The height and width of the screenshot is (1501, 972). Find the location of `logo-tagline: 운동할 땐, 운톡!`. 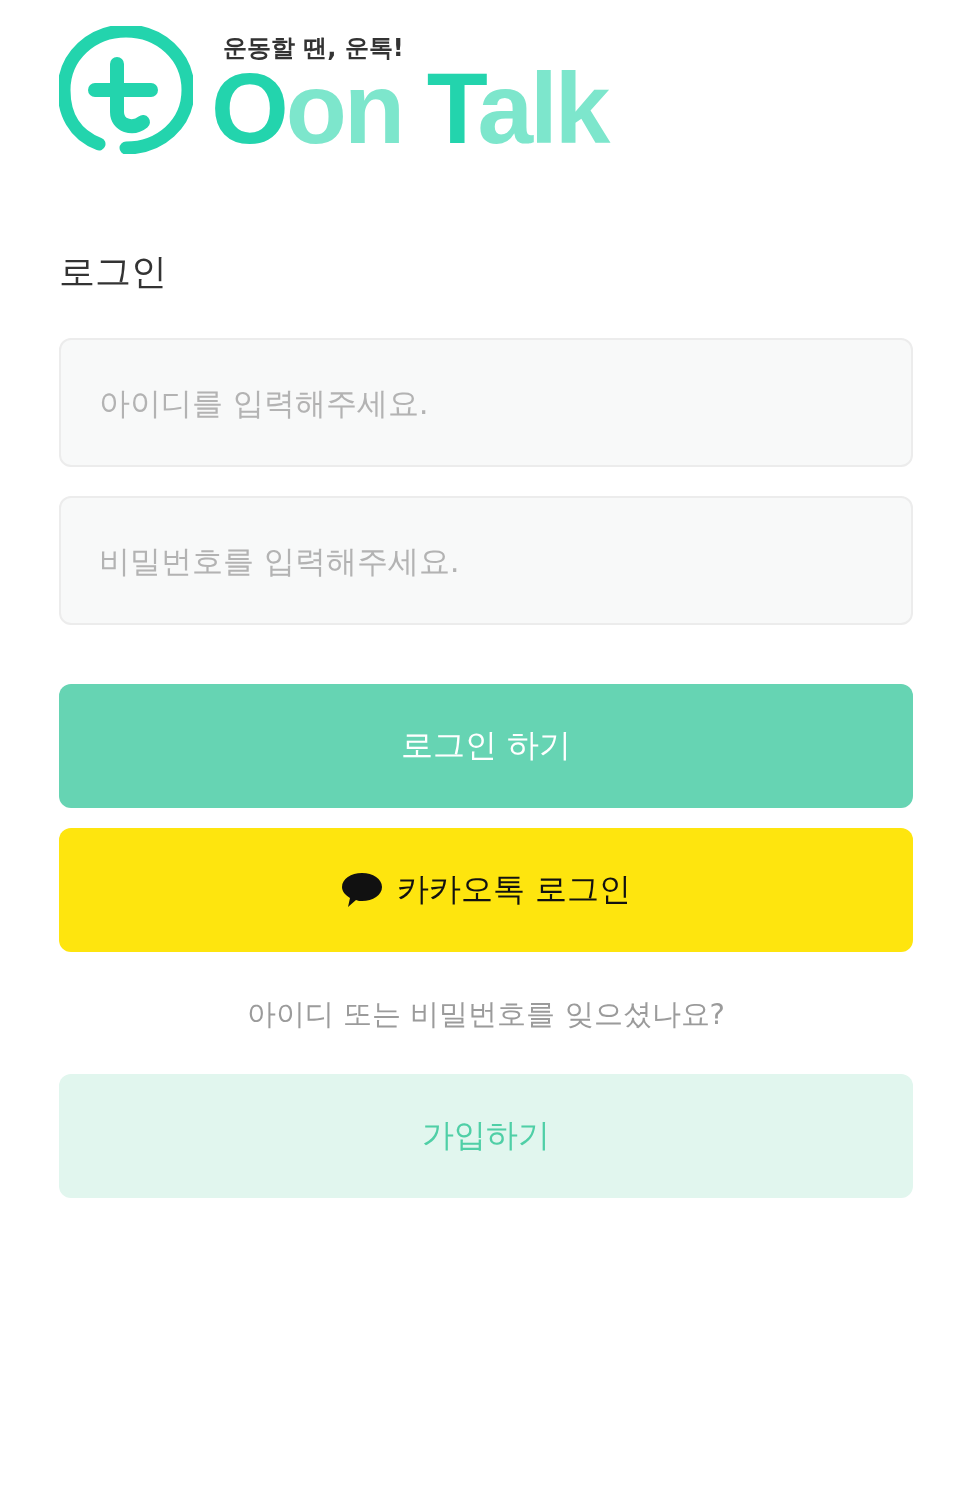

logo-tagline: 운동할 땐, 운톡! is located at coordinates (314, 48).